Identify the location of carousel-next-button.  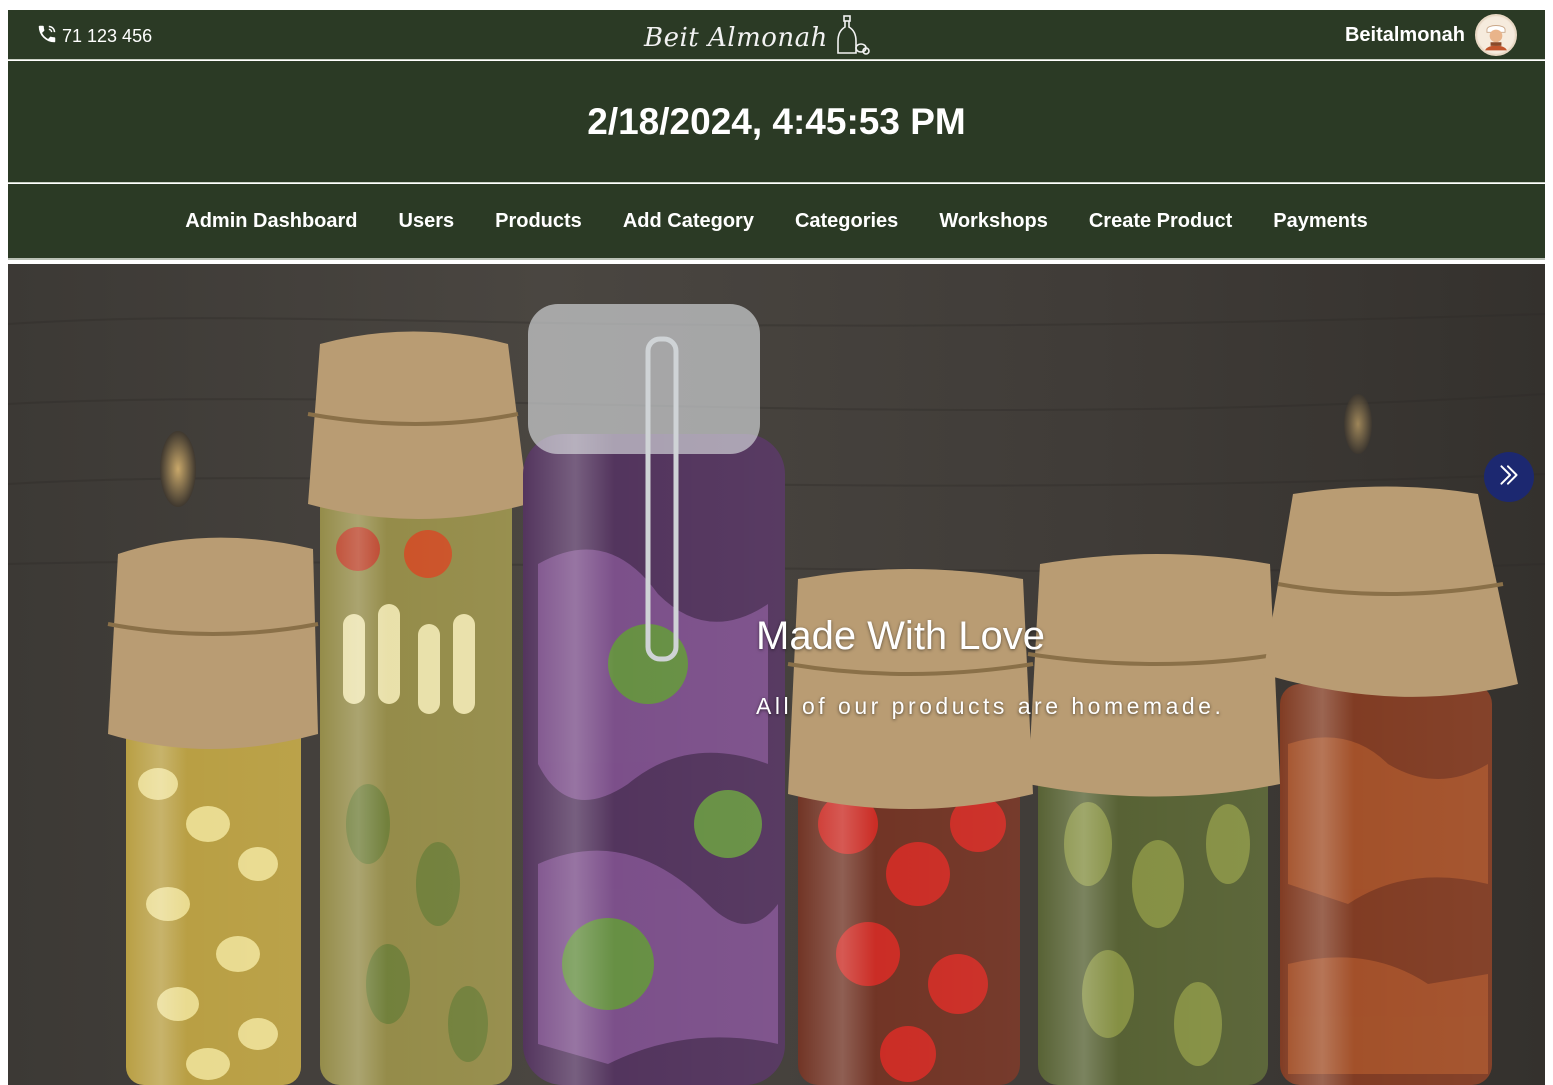
(1509, 477).